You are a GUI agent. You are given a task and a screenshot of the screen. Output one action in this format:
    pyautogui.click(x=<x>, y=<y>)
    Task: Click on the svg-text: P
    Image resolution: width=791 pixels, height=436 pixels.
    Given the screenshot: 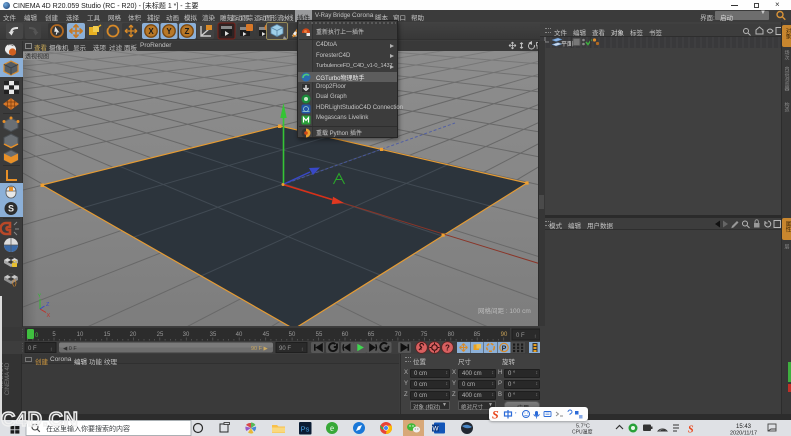 What is the action you would take?
    pyautogui.click(x=504, y=349)
    